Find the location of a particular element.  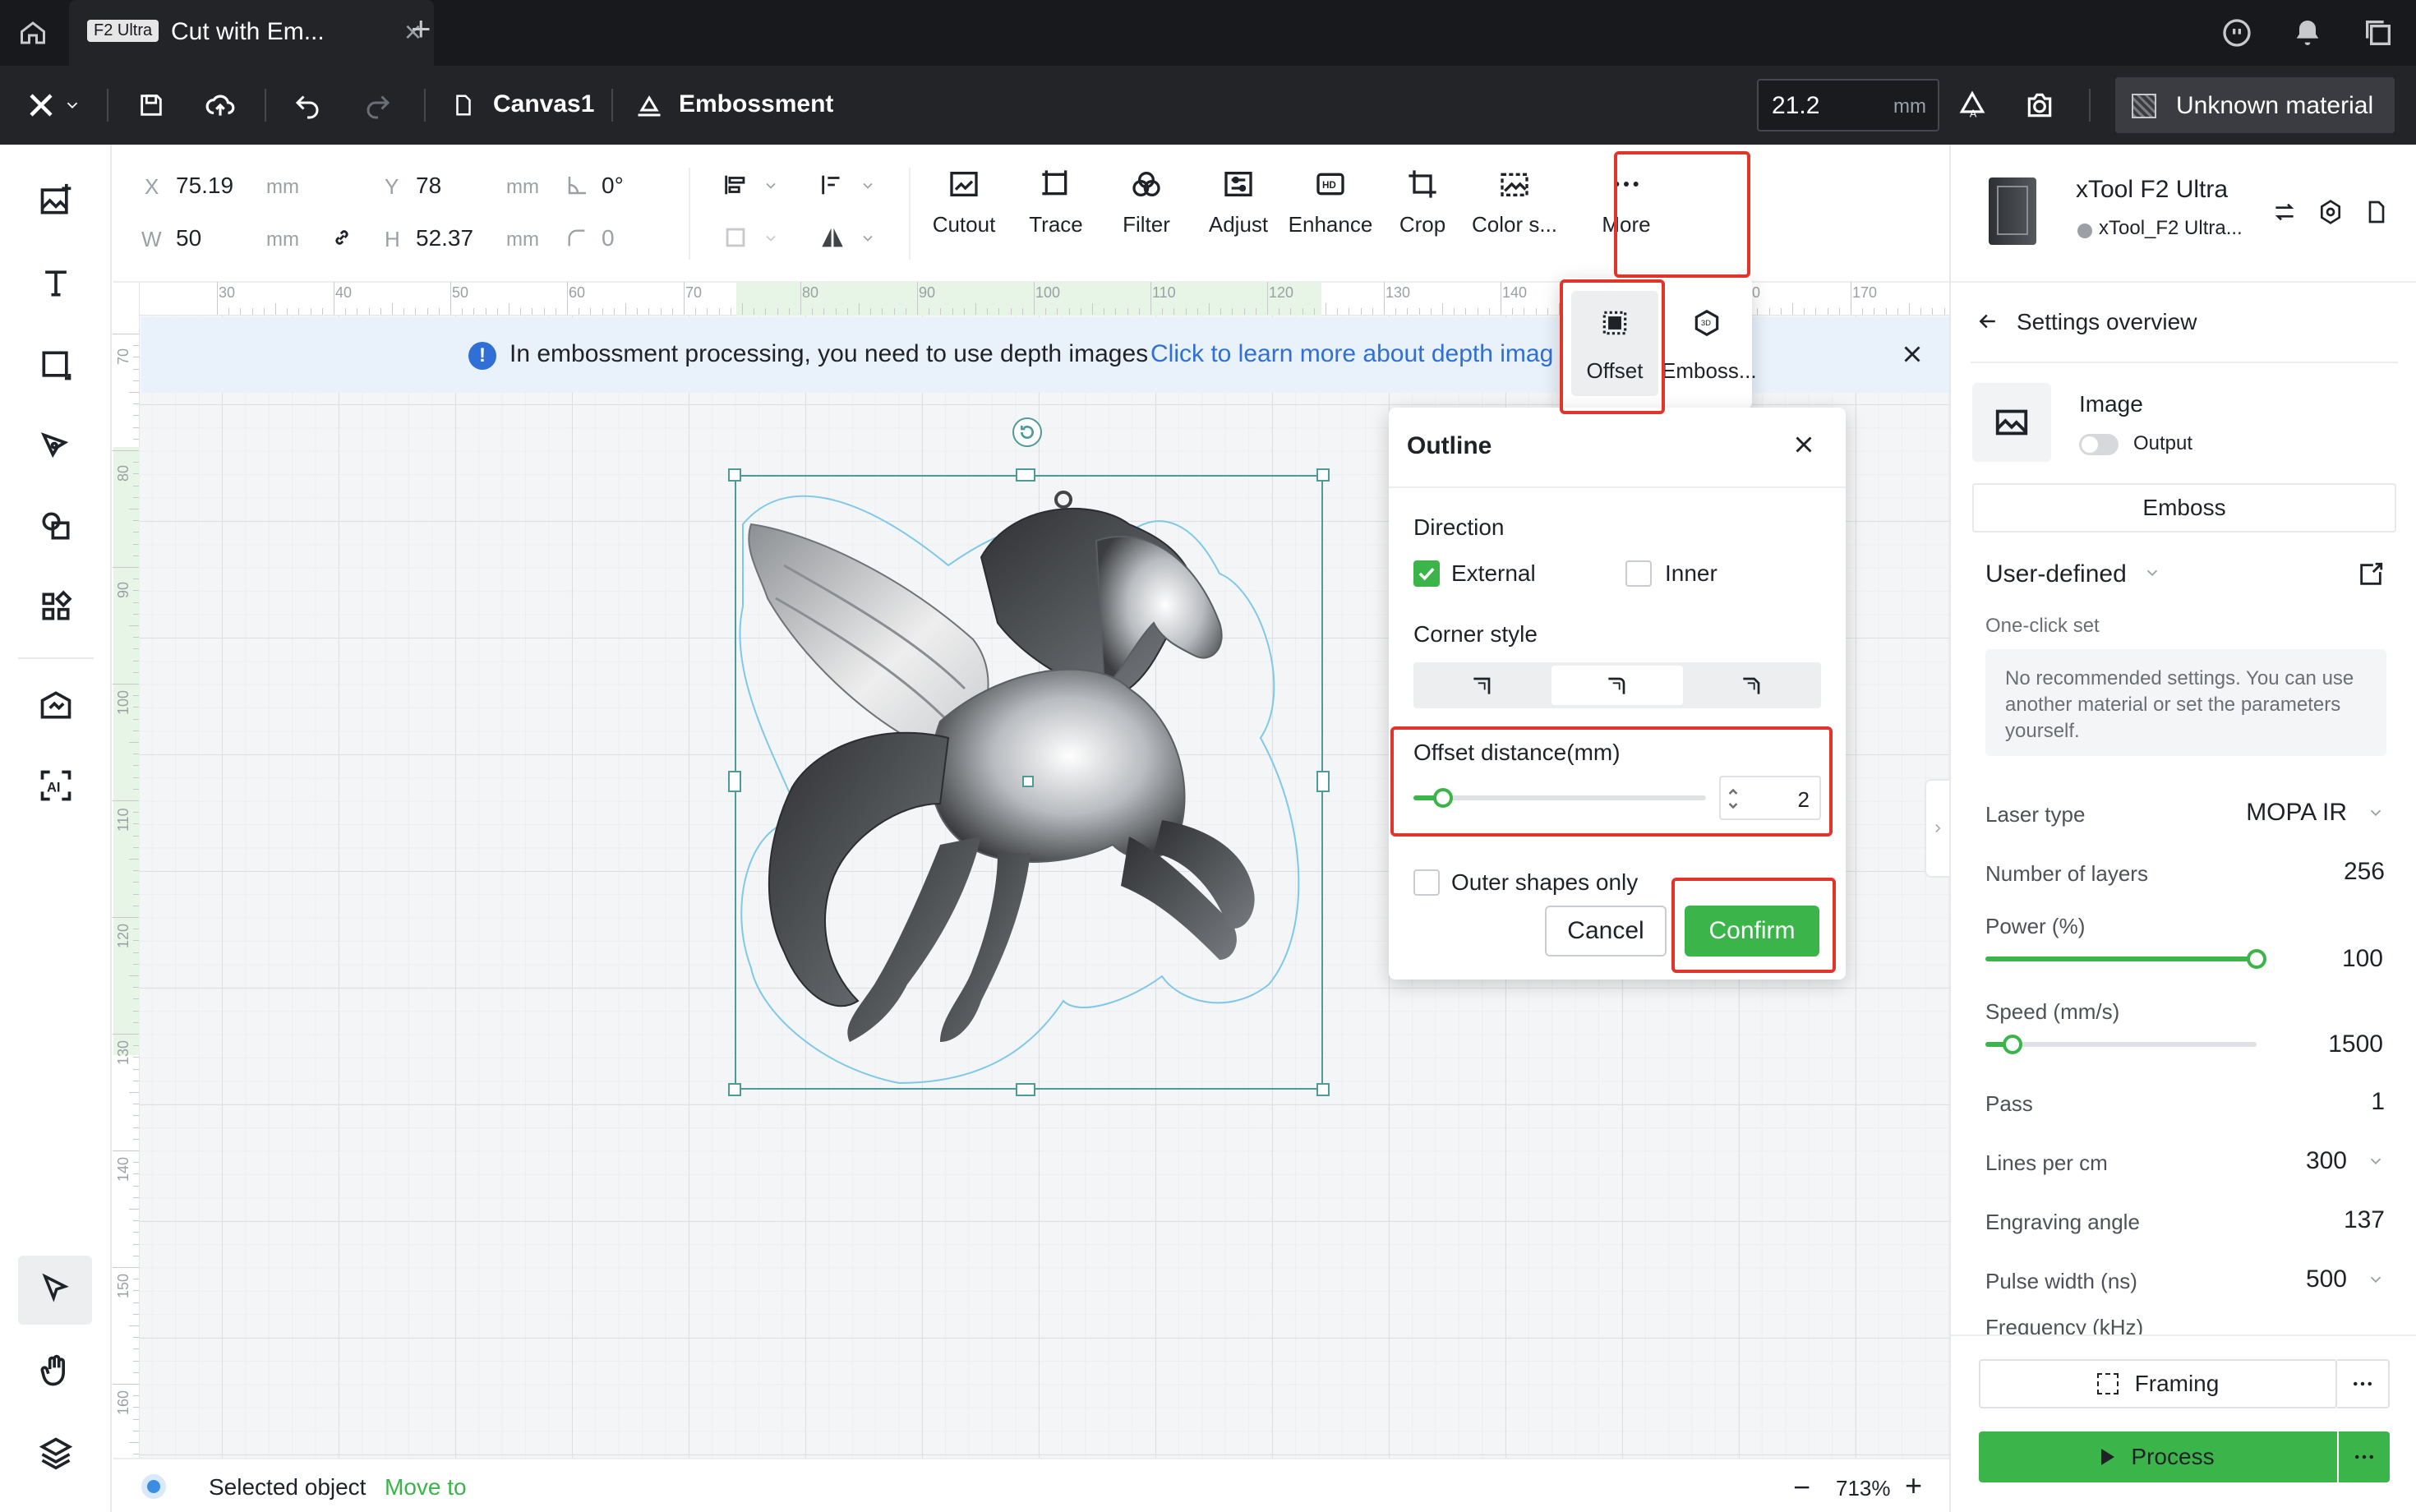

ai-tool-icon: AI is located at coordinates (56, 786).